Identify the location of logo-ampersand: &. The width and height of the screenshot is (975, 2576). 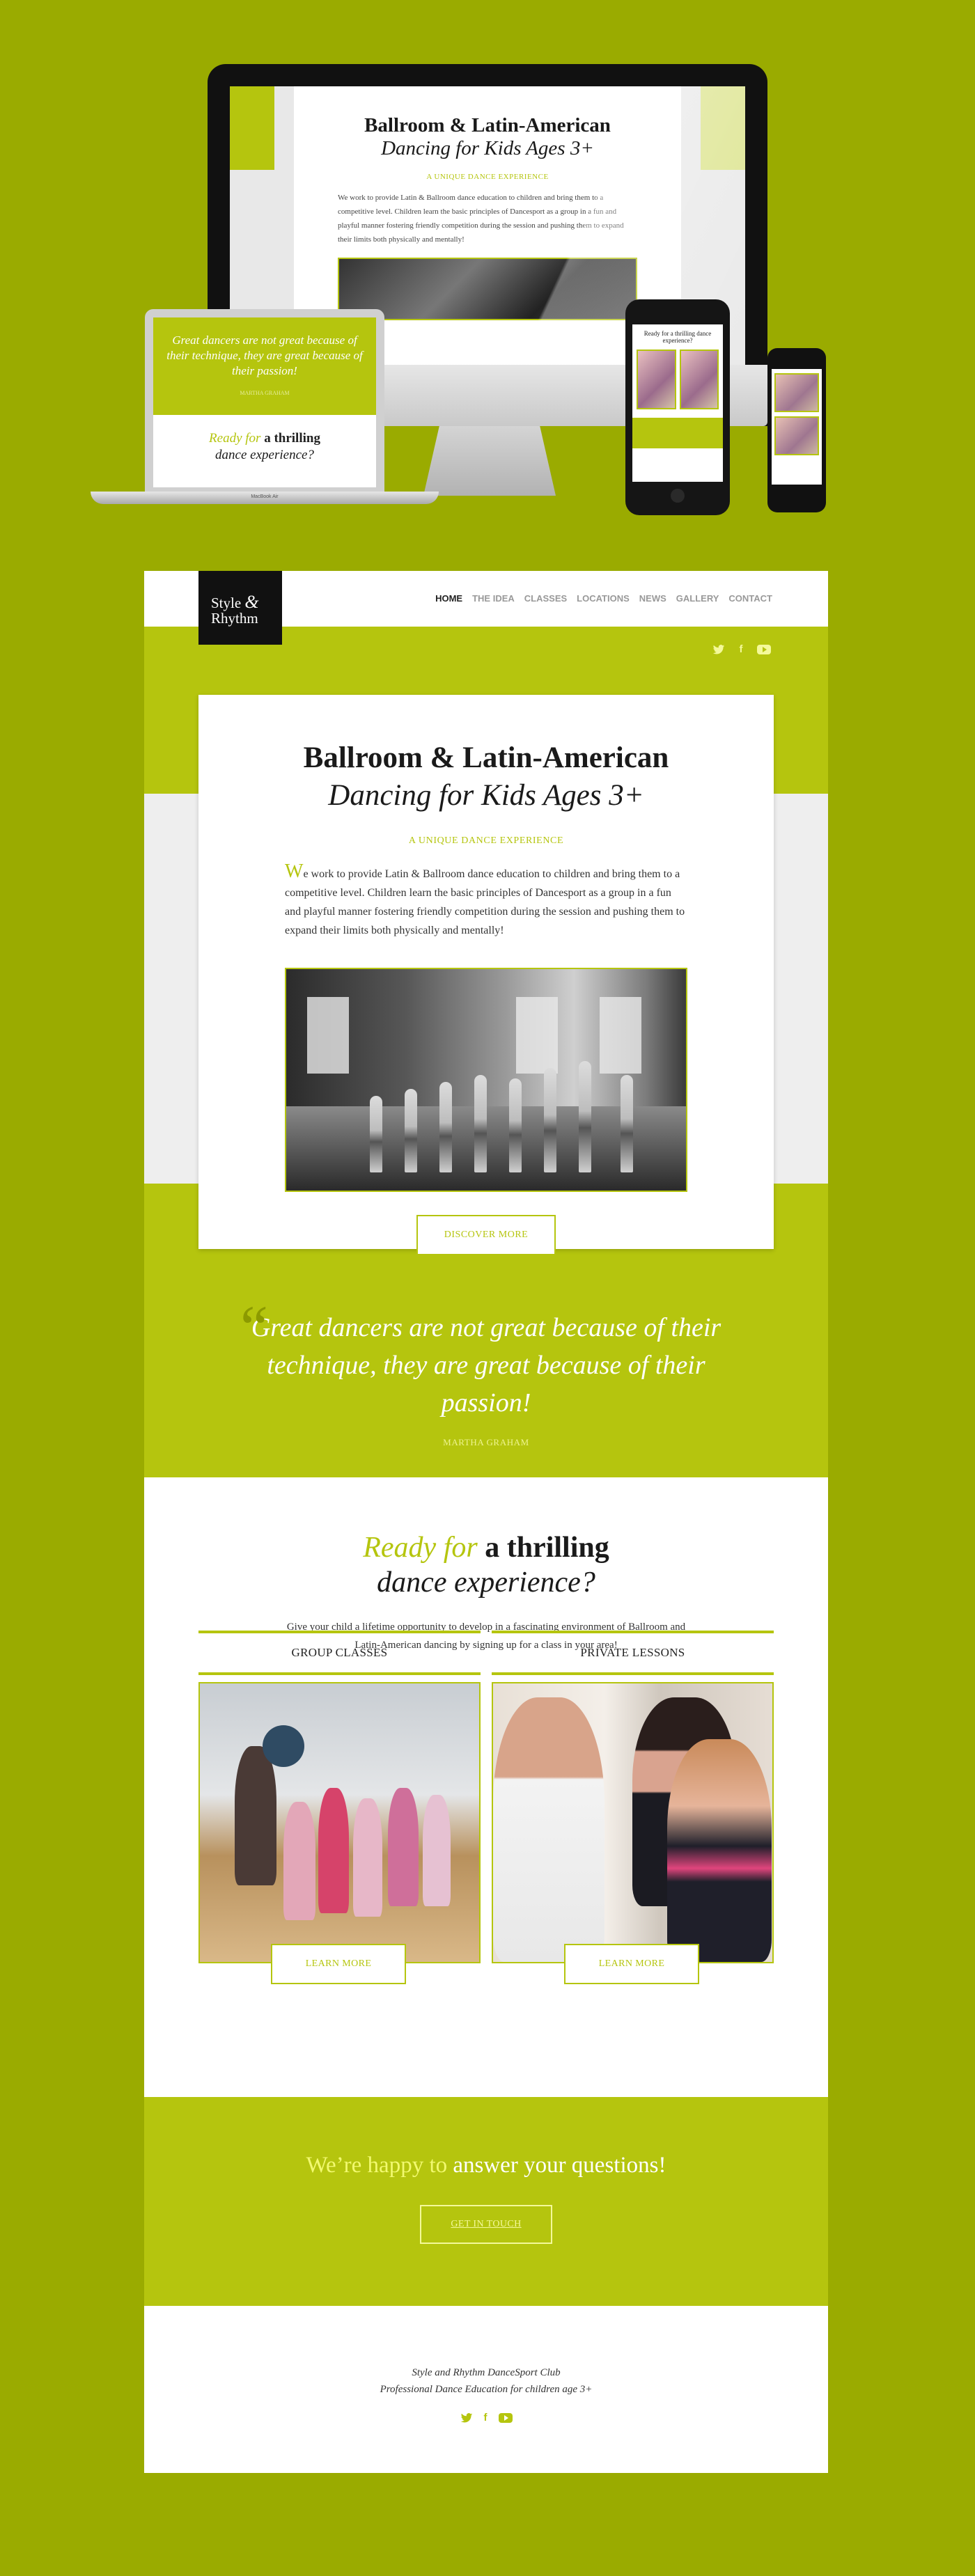
(251, 602).